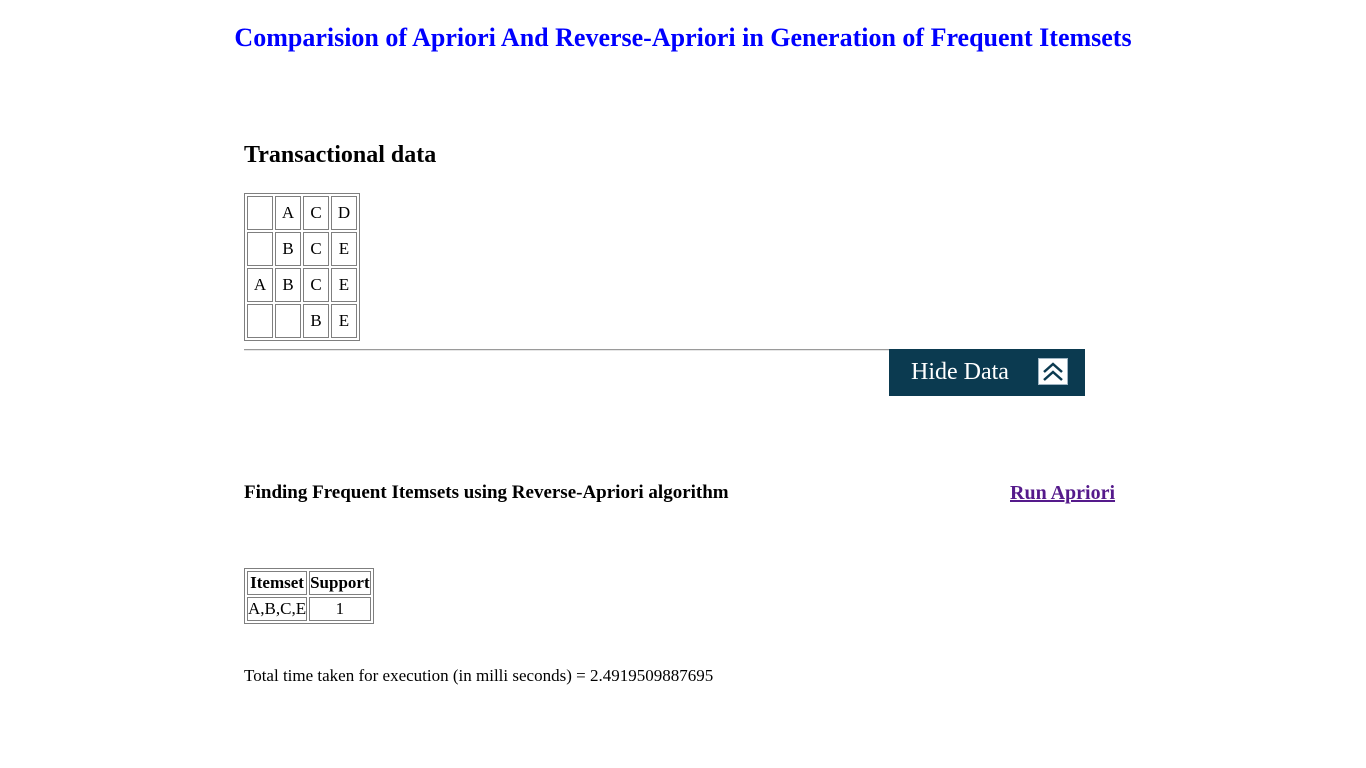  What do you see at coordinates (302, 321) in the screenshot?
I see `table-row: B E` at bounding box center [302, 321].